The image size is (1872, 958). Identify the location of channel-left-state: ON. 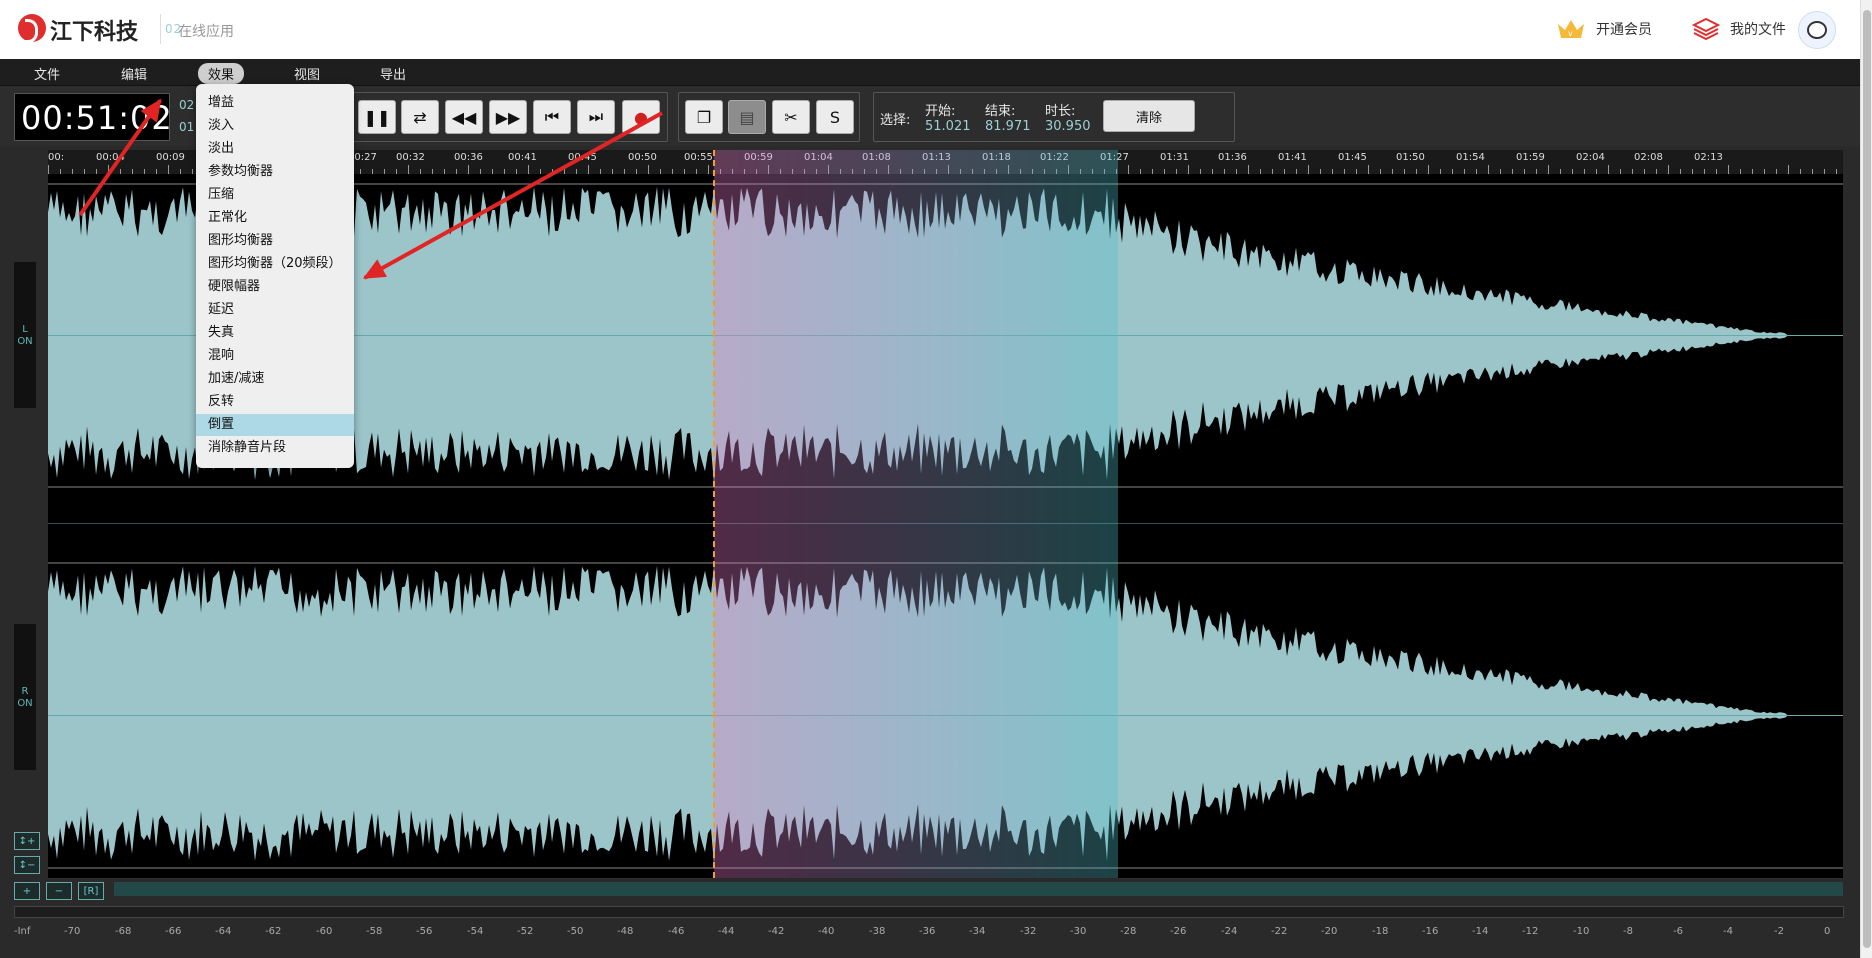
(25, 341).